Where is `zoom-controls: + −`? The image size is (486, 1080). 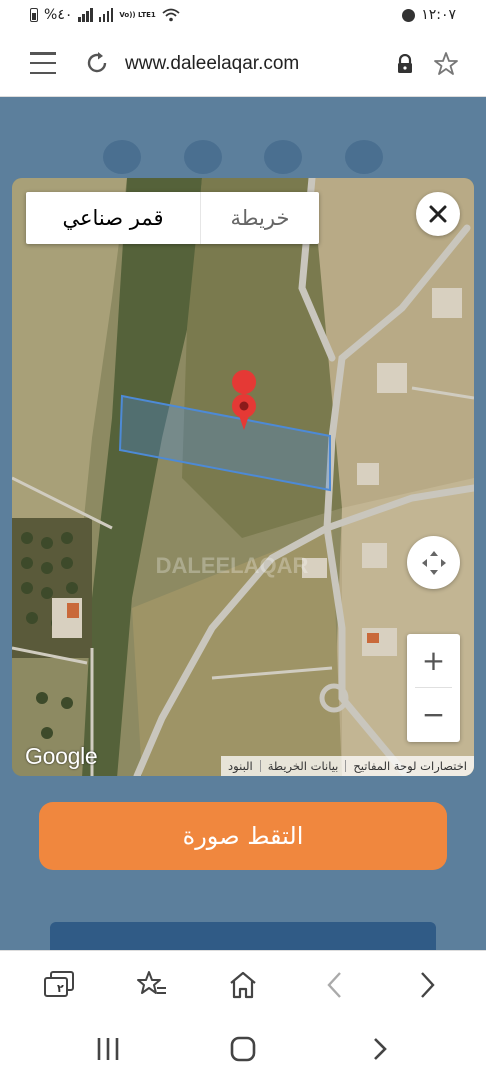 zoom-controls: + − is located at coordinates (433, 688).